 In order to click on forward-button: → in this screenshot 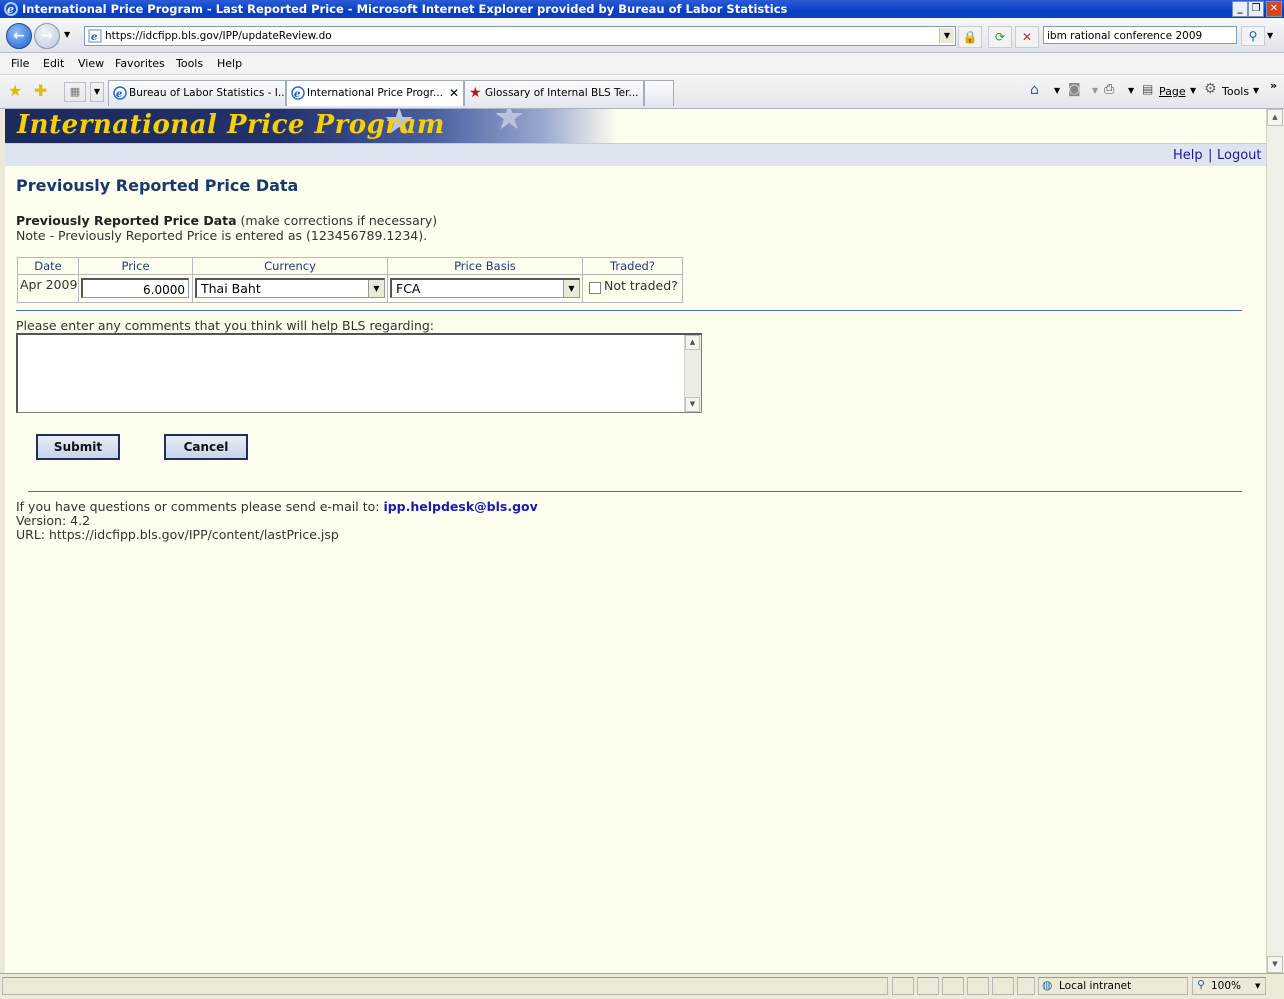, I will do `click(47, 36)`.